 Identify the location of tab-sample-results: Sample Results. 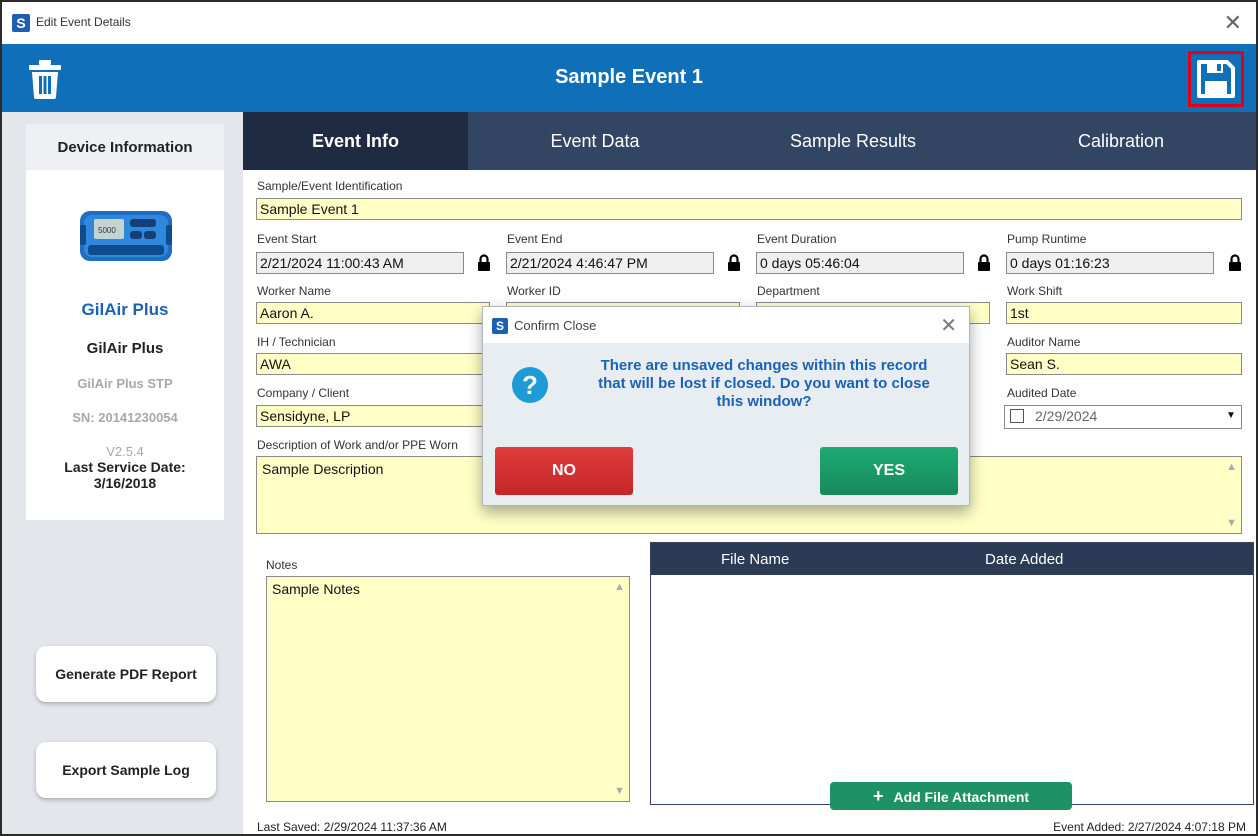
(853, 141).